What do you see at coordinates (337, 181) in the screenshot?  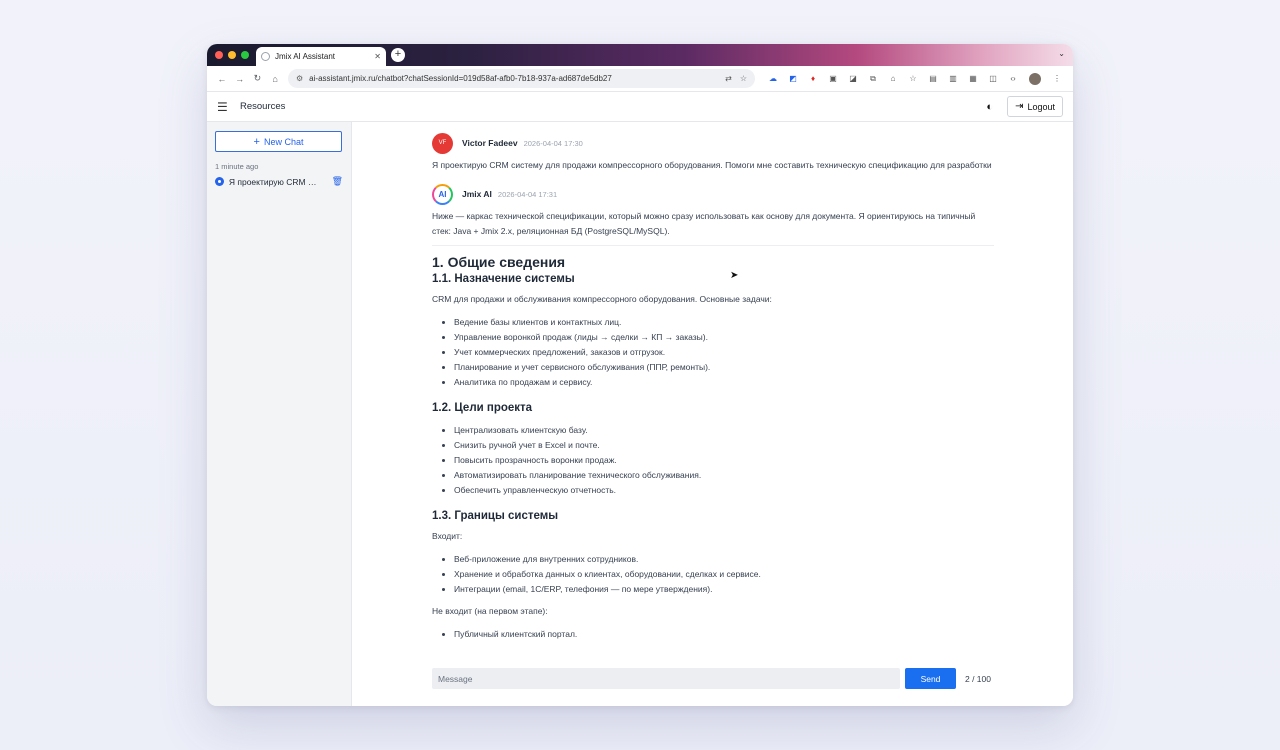 I see `trash-icon: 🗑` at bounding box center [337, 181].